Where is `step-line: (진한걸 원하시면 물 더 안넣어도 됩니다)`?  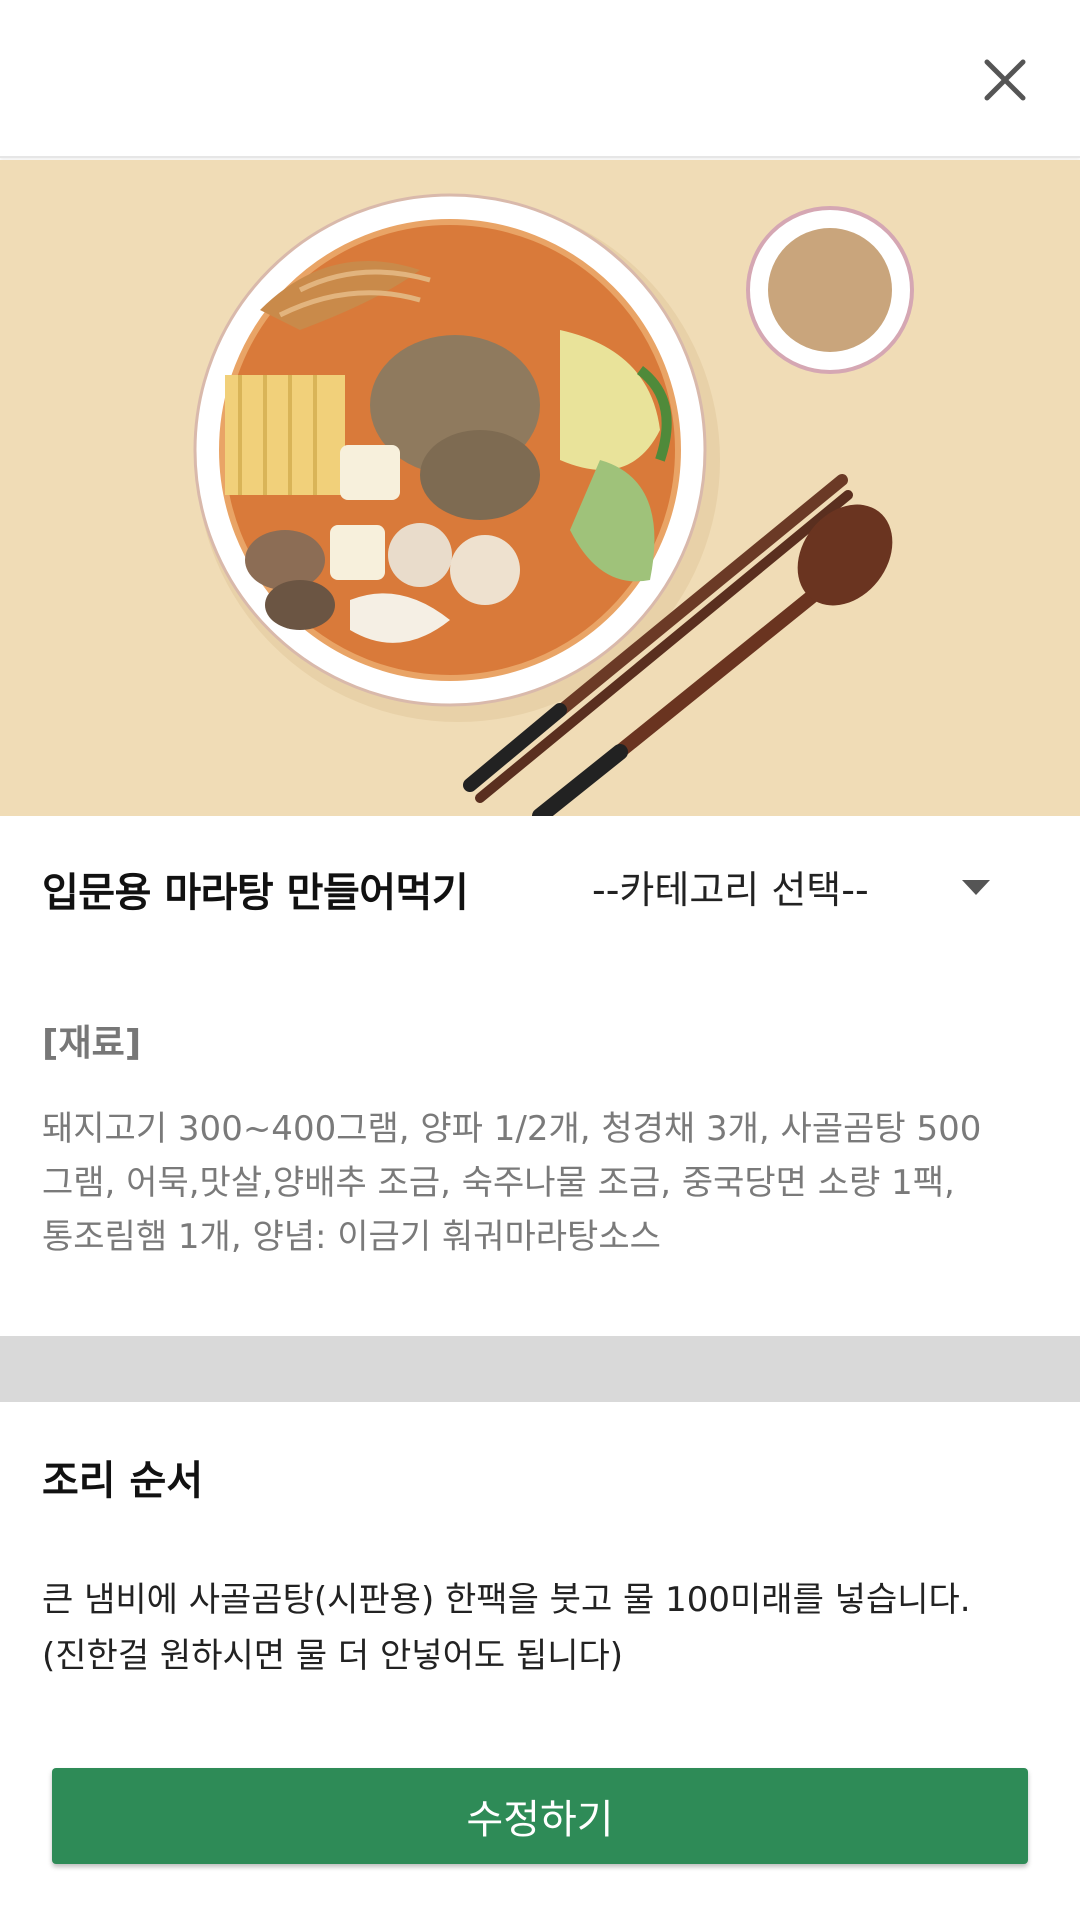 step-line: (진한걸 원하시면 물 더 안넣어도 됩니다) is located at coordinates (333, 1656).